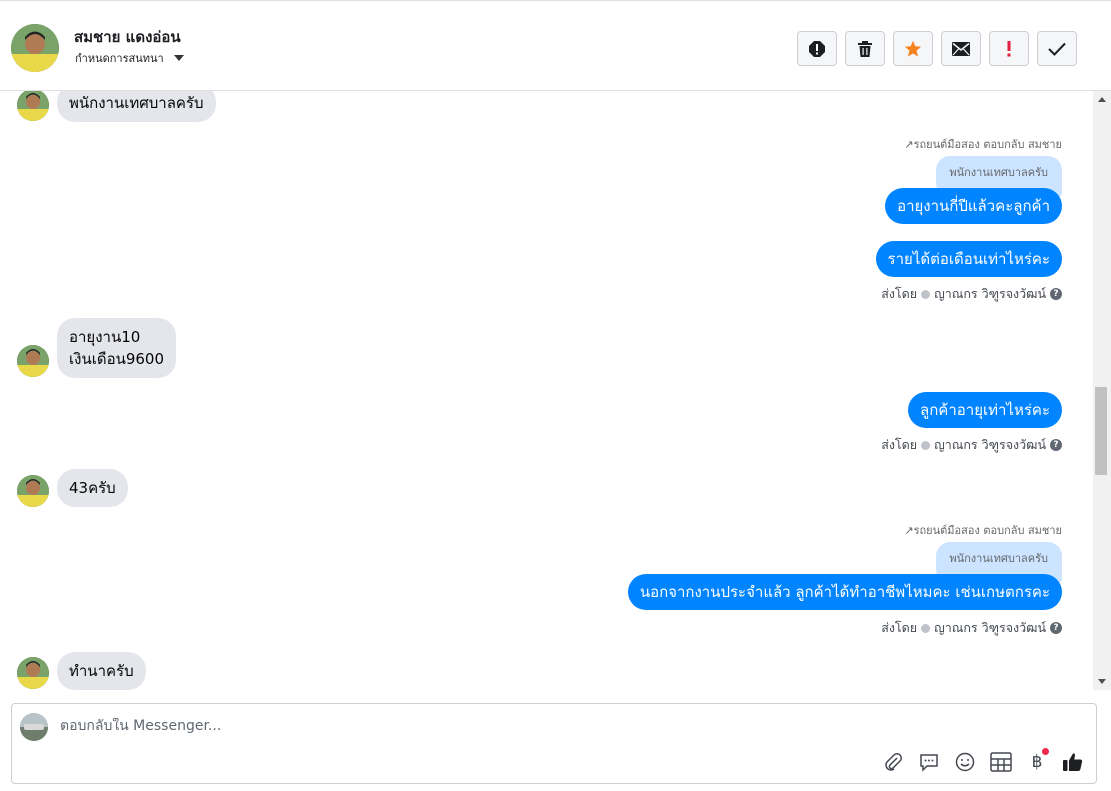 Image resolution: width=1111 pixels, height=791 pixels. I want to click on trash-icon, so click(865, 48).